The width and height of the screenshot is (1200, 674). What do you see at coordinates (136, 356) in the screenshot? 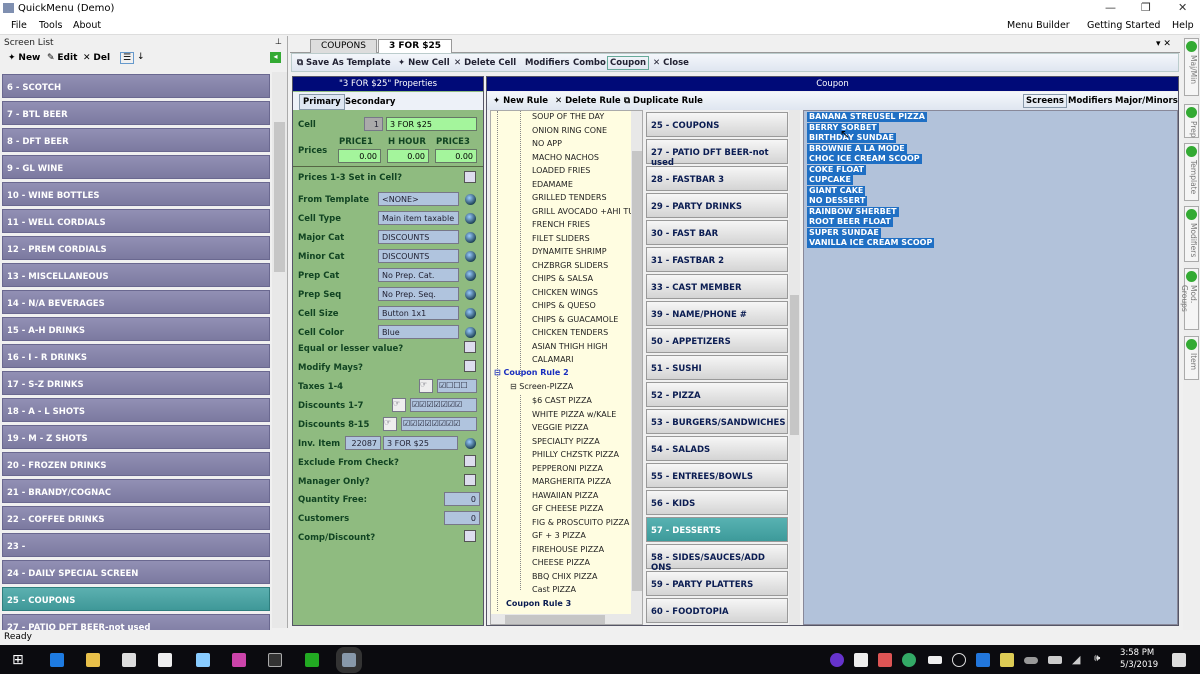
I see `screen-list-item: 16 - I - R DRINKS` at bounding box center [136, 356].